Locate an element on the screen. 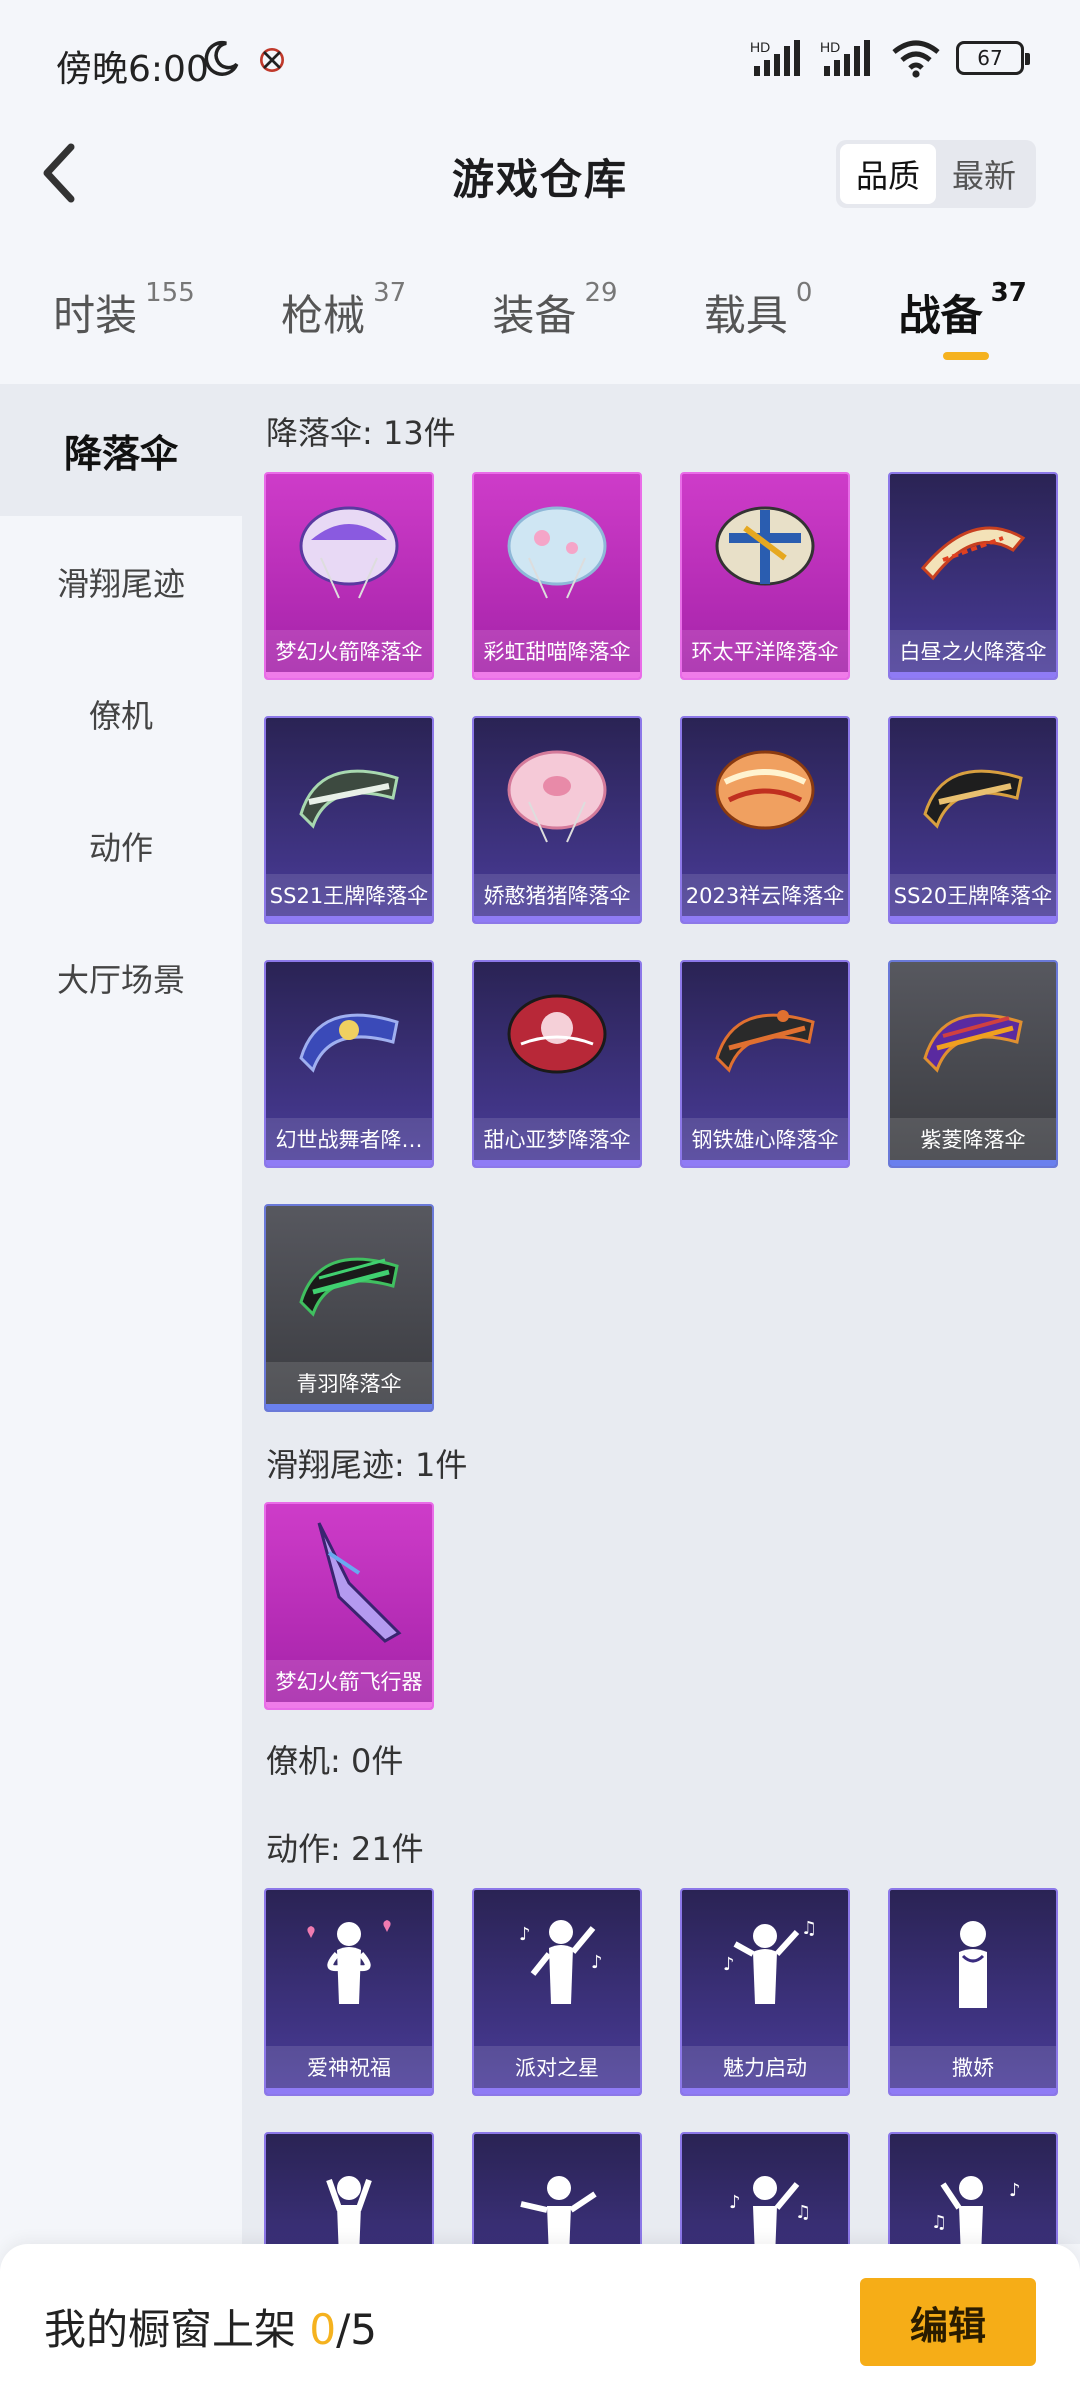  section-title-parachute: 降落伞: 13件 is located at coordinates (361, 433).